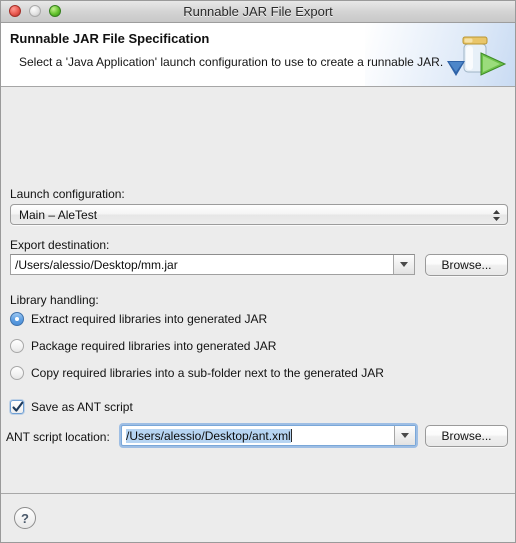 The height and width of the screenshot is (543, 516). What do you see at coordinates (110, 38) in the screenshot?
I see `page-title: Runnable JAR File Specification` at bounding box center [110, 38].